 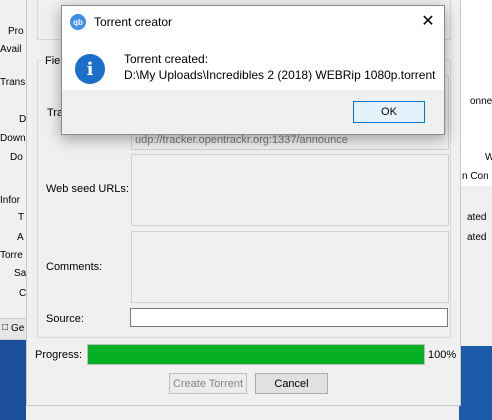 I want to click on bg-tab-strip: □ Ge, so click(x=13, y=329).